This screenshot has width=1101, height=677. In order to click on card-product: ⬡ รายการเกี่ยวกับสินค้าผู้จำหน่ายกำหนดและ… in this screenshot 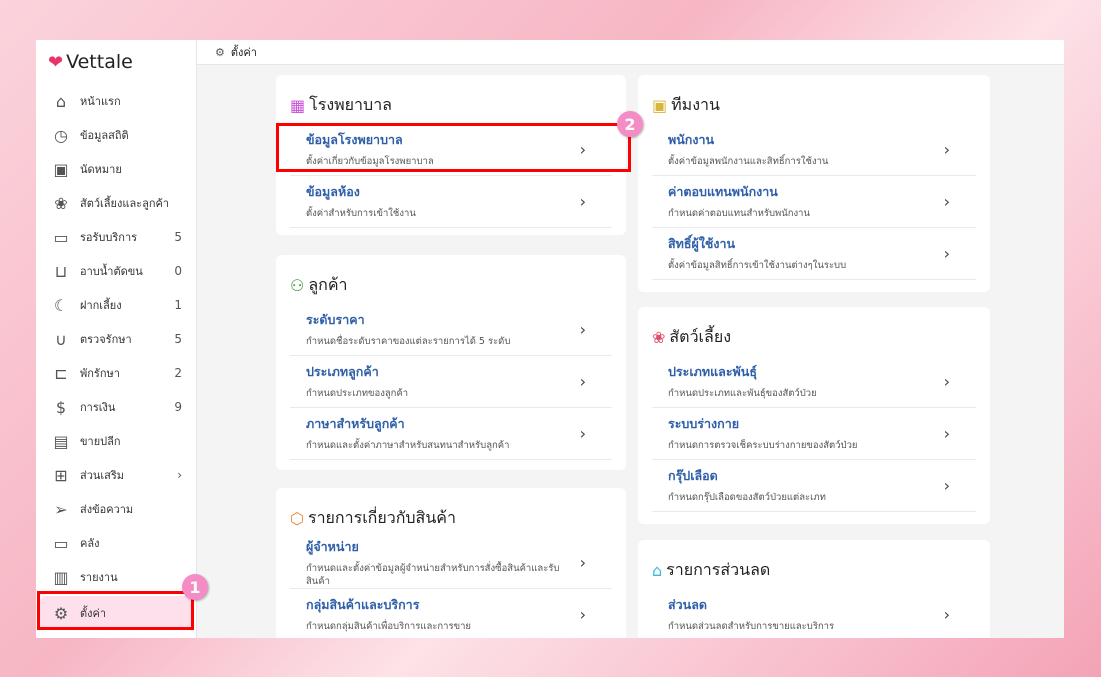, I will do `click(451, 563)`.